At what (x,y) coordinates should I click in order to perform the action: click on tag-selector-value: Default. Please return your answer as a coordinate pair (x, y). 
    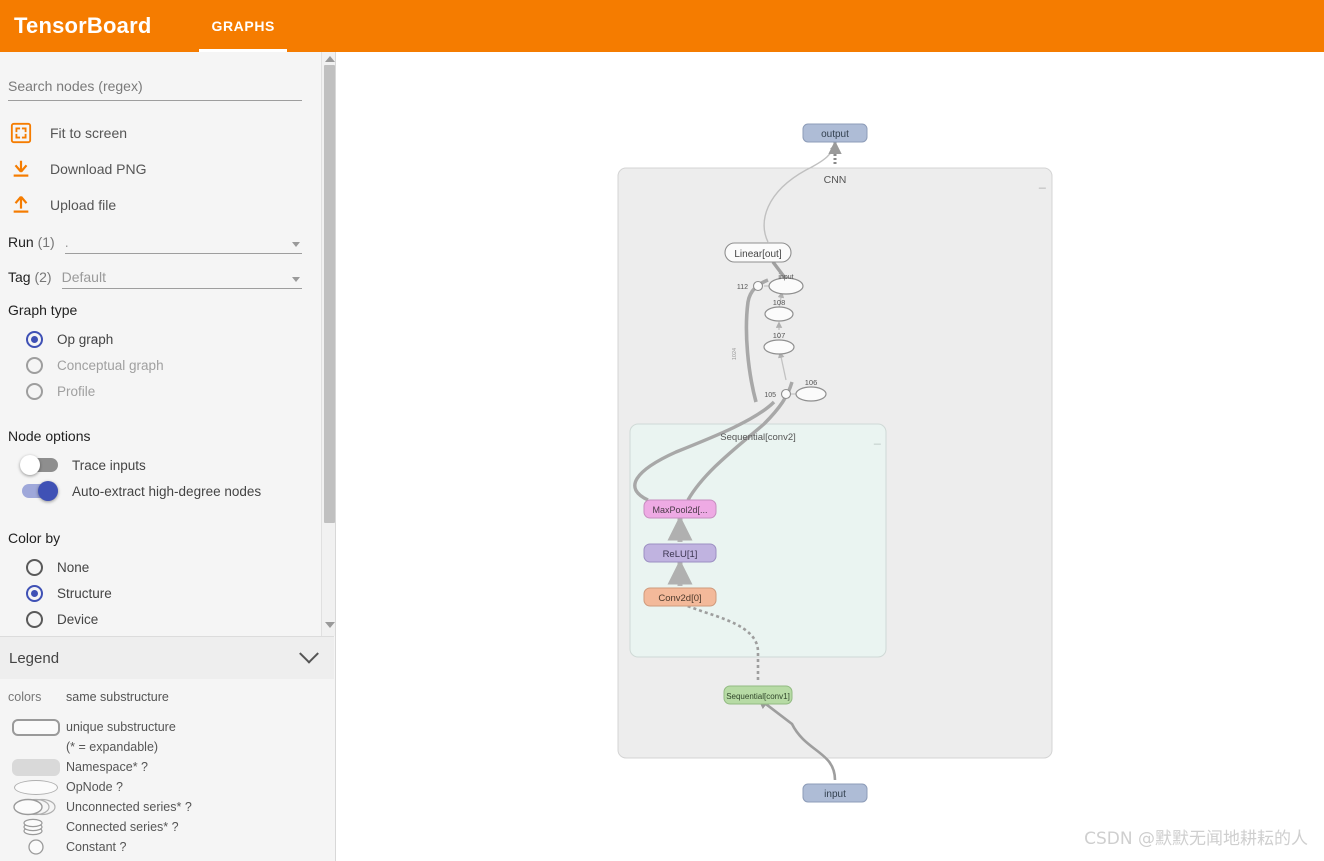
    Looking at the image, I should click on (83, 277).